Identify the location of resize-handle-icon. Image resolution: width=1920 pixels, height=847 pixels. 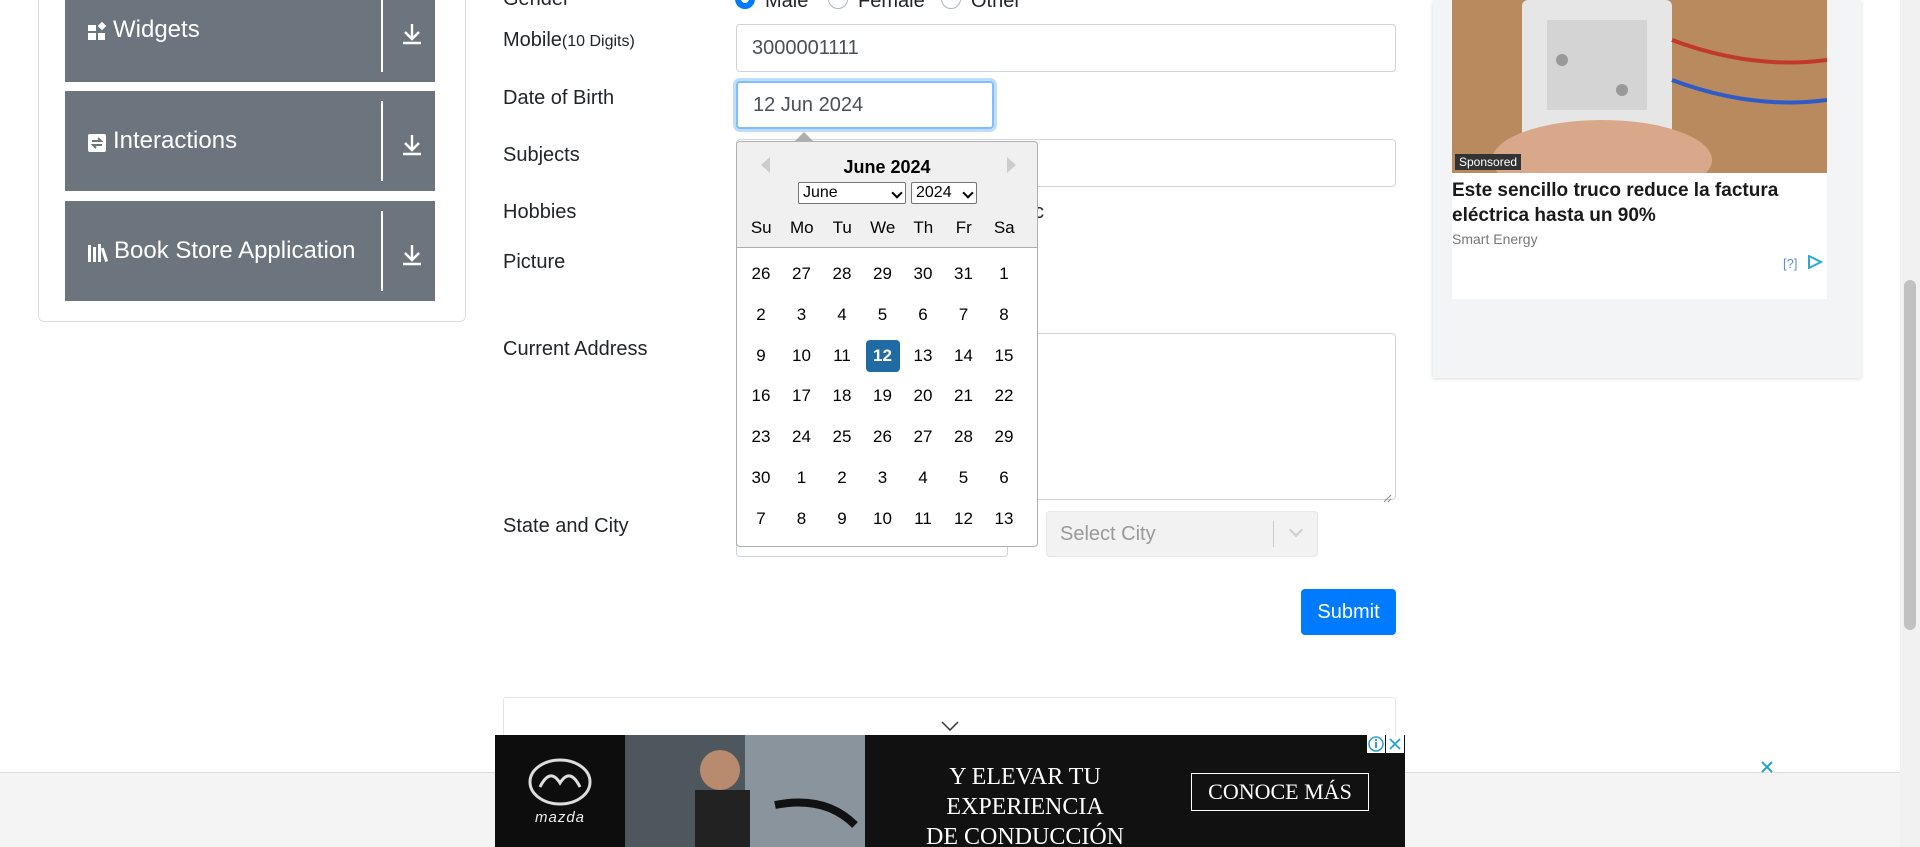
(1387, 494).